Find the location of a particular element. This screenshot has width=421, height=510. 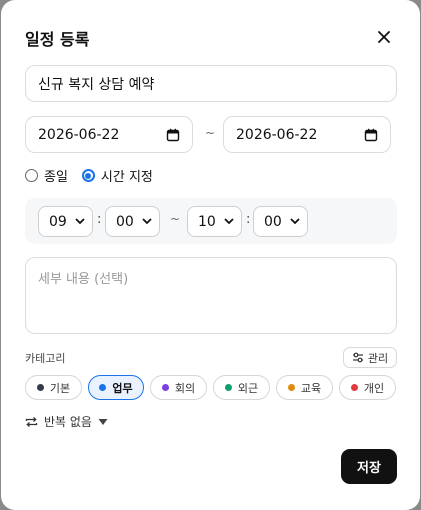

close-button is located at coordinates (384, 37).